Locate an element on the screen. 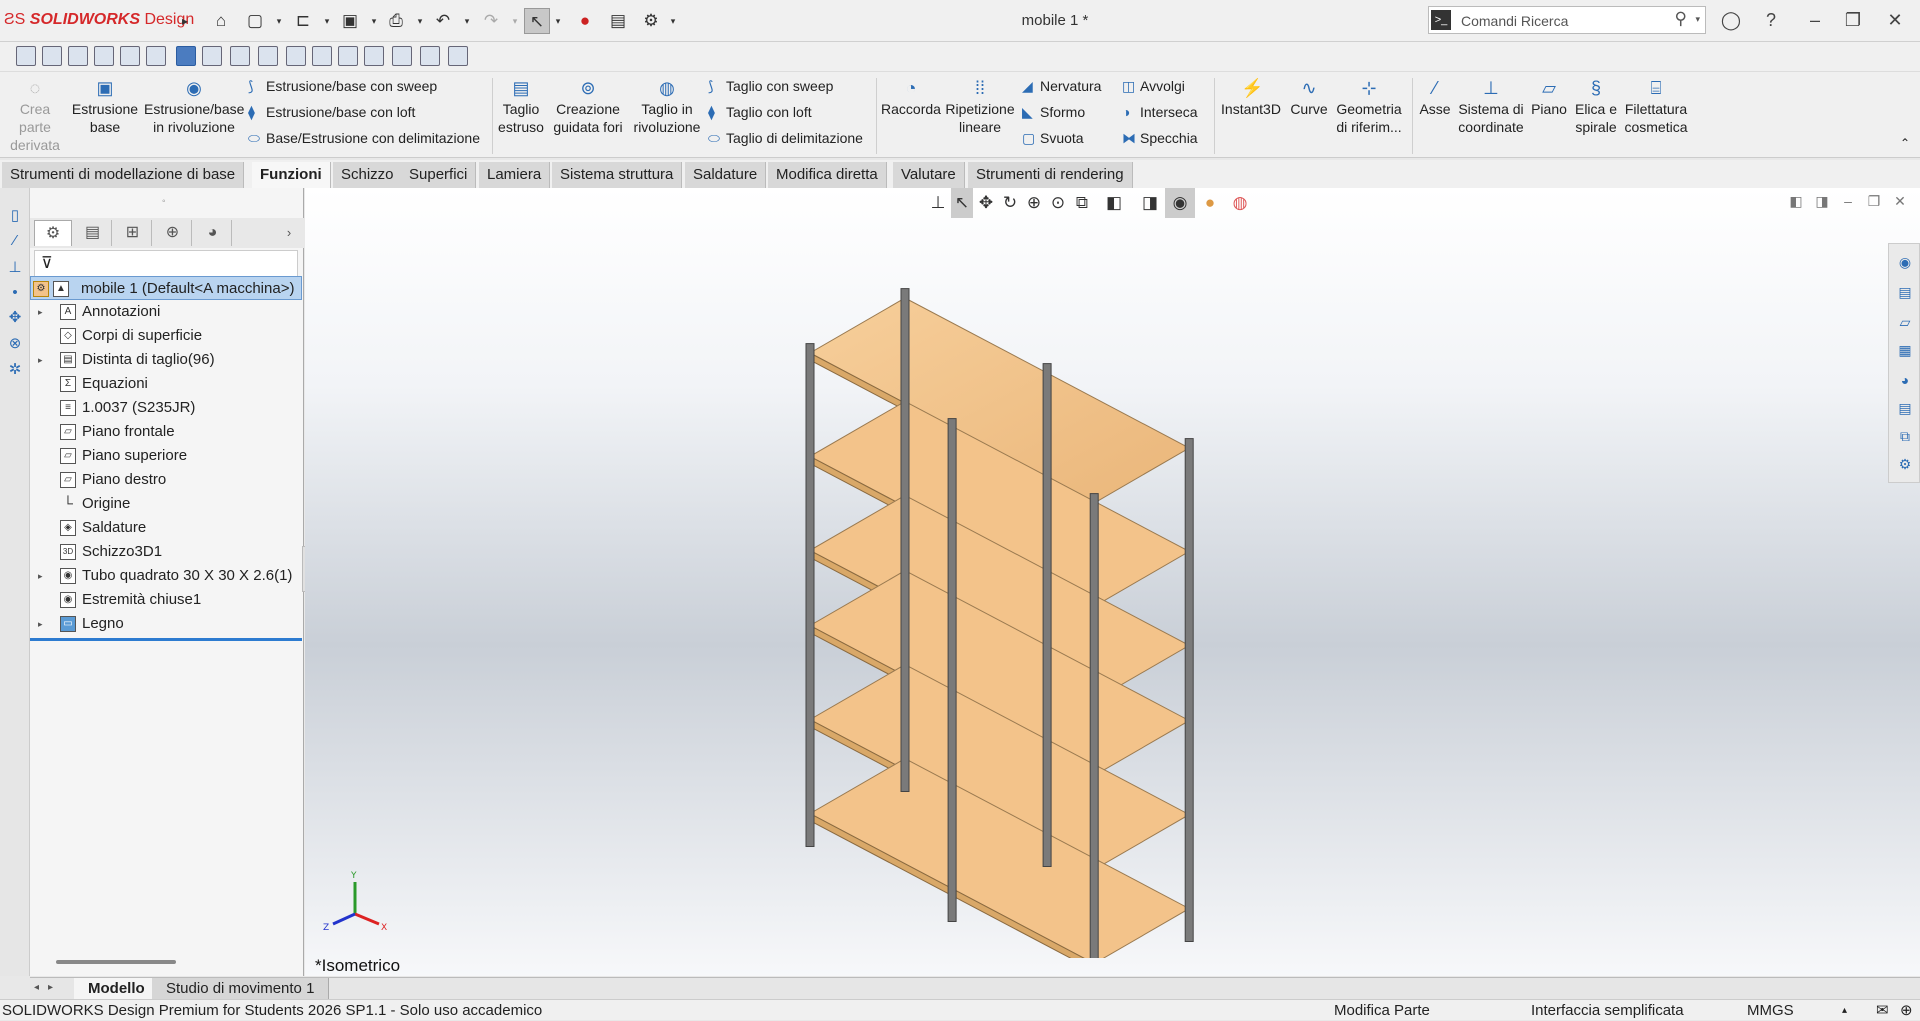 The image size is (1920, 1021). point-icon: • is located at coordinates (15, 293).